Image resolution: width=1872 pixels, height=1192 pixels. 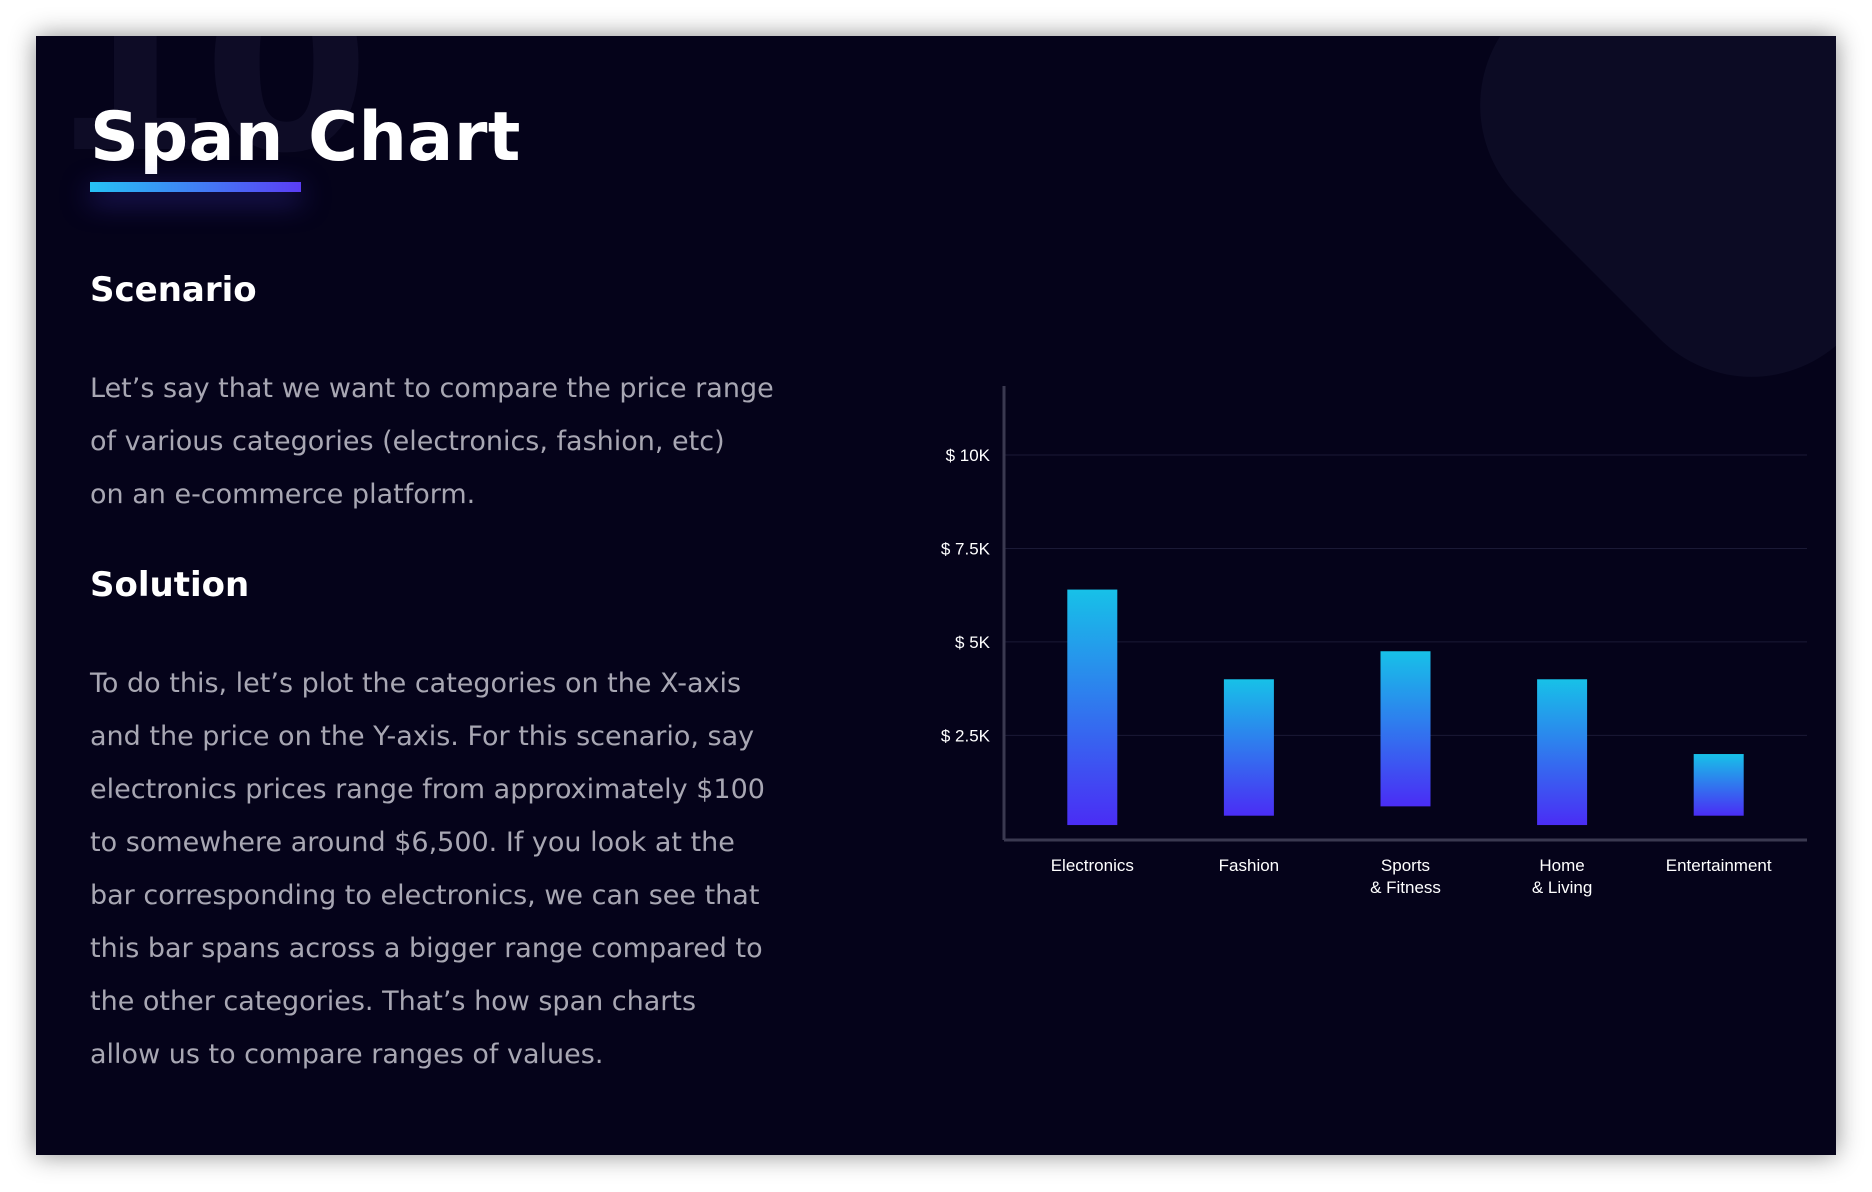 What do you see at coordinates (1092, 865) in the screenshot?
I see `x-tick-label: Electronics` at bounding box center [1092, 865].